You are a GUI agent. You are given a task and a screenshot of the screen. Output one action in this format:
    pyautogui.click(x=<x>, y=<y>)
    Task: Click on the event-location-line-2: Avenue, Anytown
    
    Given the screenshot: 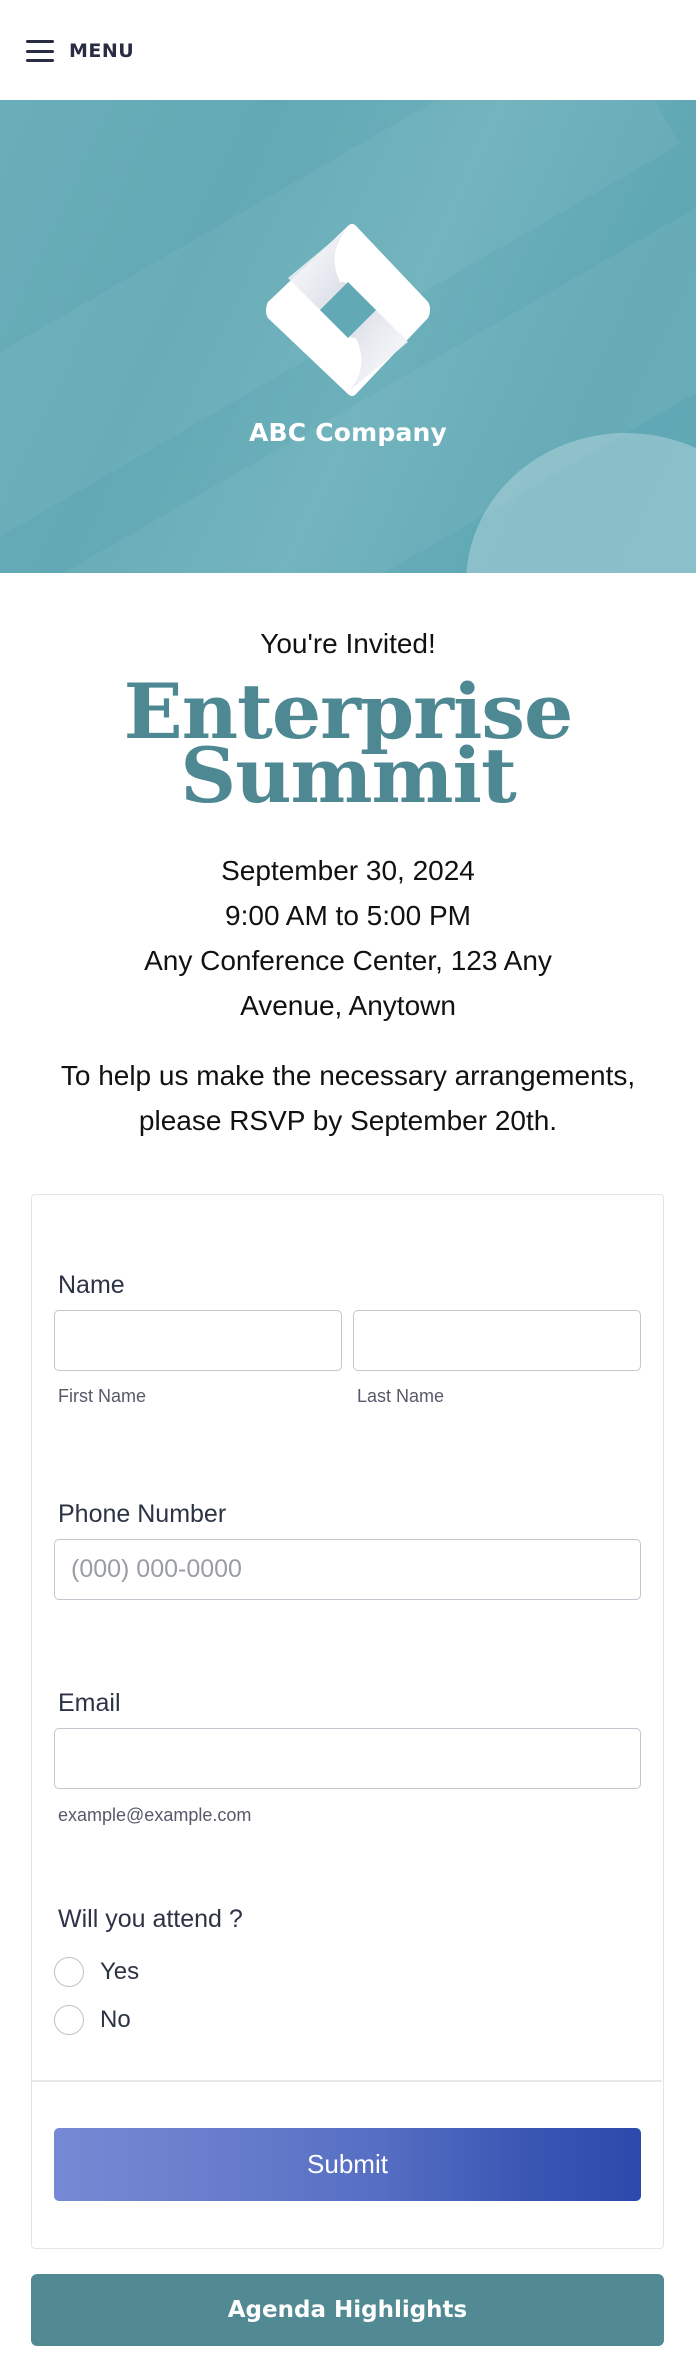 What is the action you would take?
    pyautogui.click(x=348, y=1005)
    